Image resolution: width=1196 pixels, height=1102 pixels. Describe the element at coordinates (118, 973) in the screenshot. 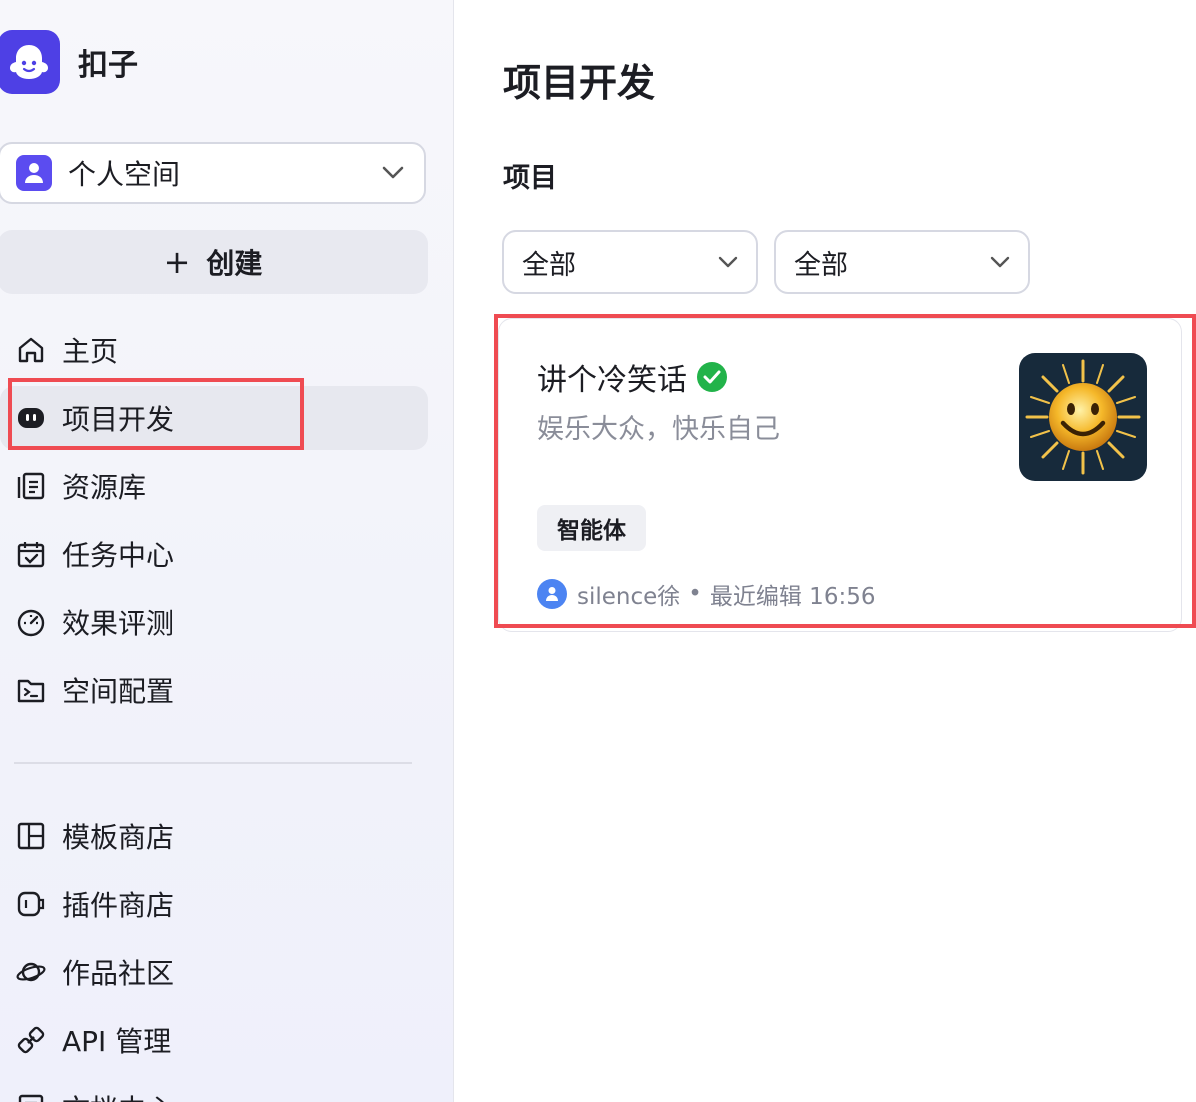

I see `sidebar-item-label: 作品社区` at that location.